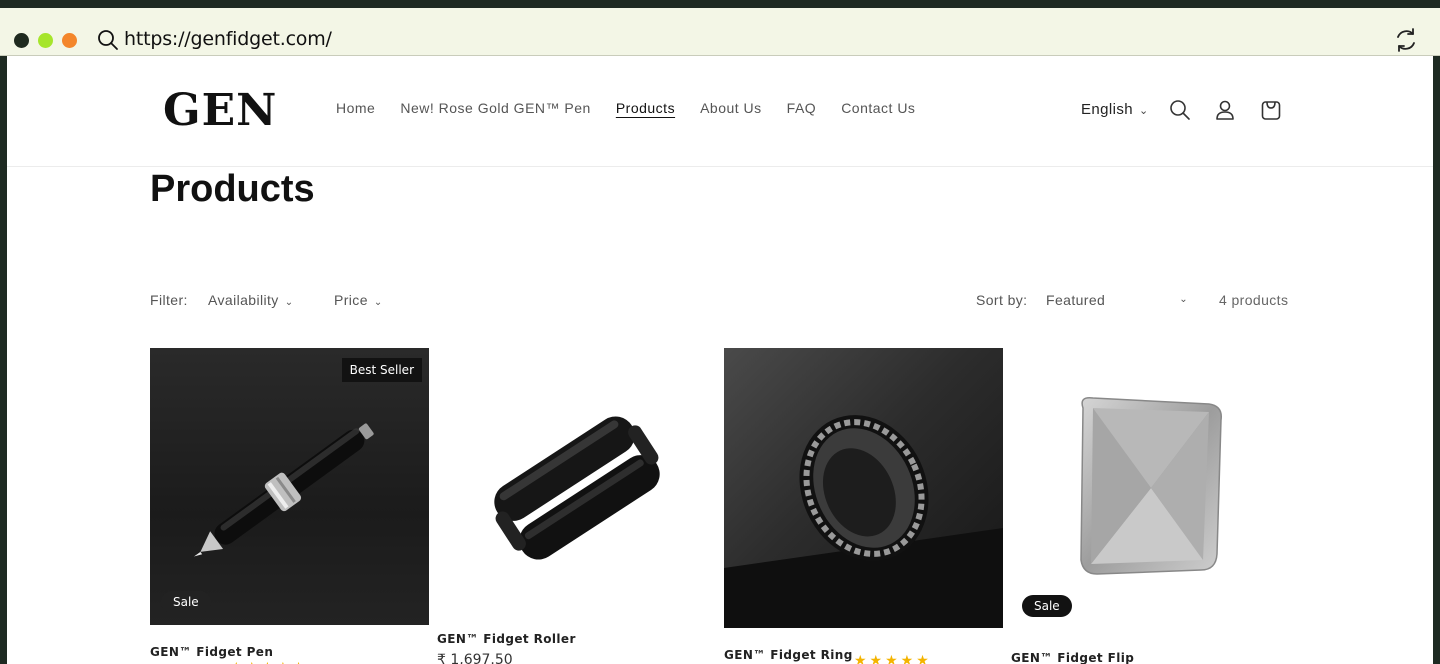 Image resolution: width=1440 pixels, height=664 pixels. Describe the element at coordinates (45, 40) in the screenshot. I see `window-minimize-button` at that location.